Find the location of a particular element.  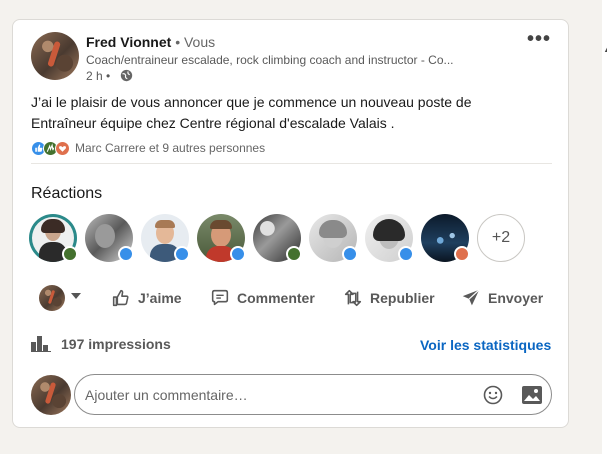

comment-box is located at coordinates (313, 394).